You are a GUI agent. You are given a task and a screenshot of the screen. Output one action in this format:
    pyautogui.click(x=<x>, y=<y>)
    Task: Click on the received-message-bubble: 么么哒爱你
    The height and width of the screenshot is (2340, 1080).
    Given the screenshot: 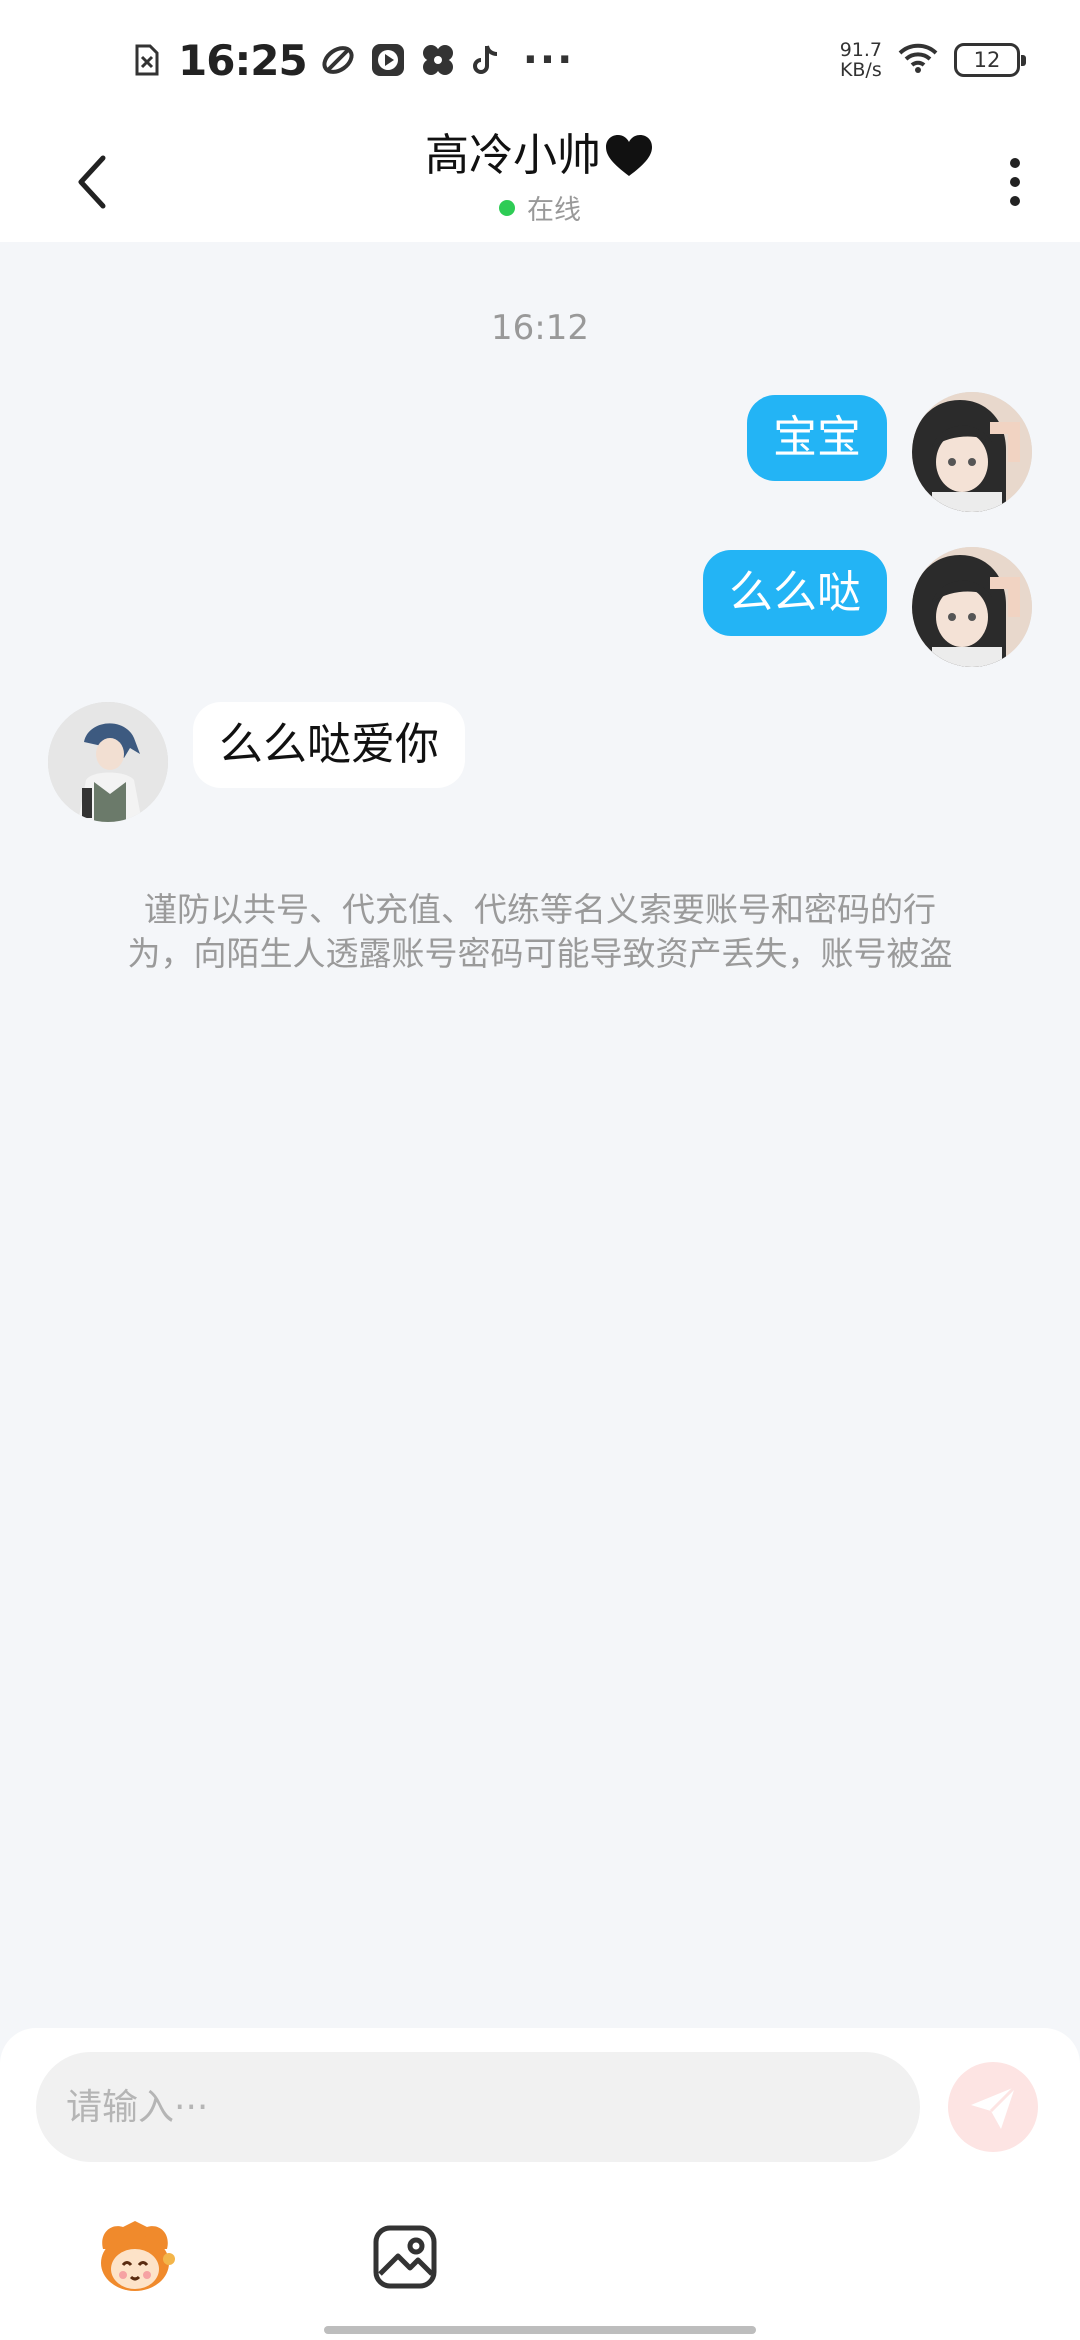 What is the action you would take?
    pyautogui.click(x=329, y=745)
    